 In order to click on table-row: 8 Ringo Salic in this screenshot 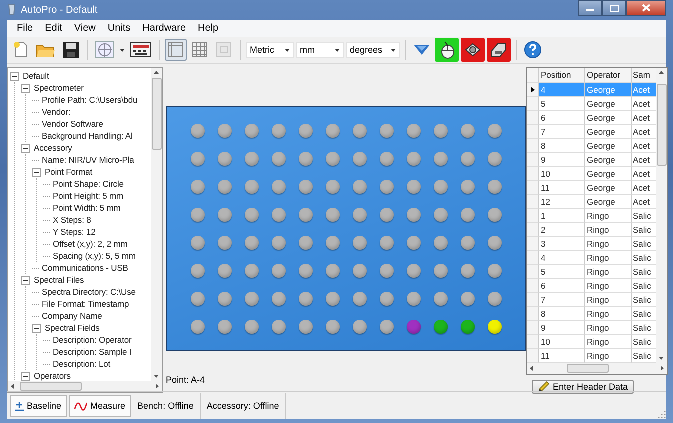, I will do `click(591, 314)`.